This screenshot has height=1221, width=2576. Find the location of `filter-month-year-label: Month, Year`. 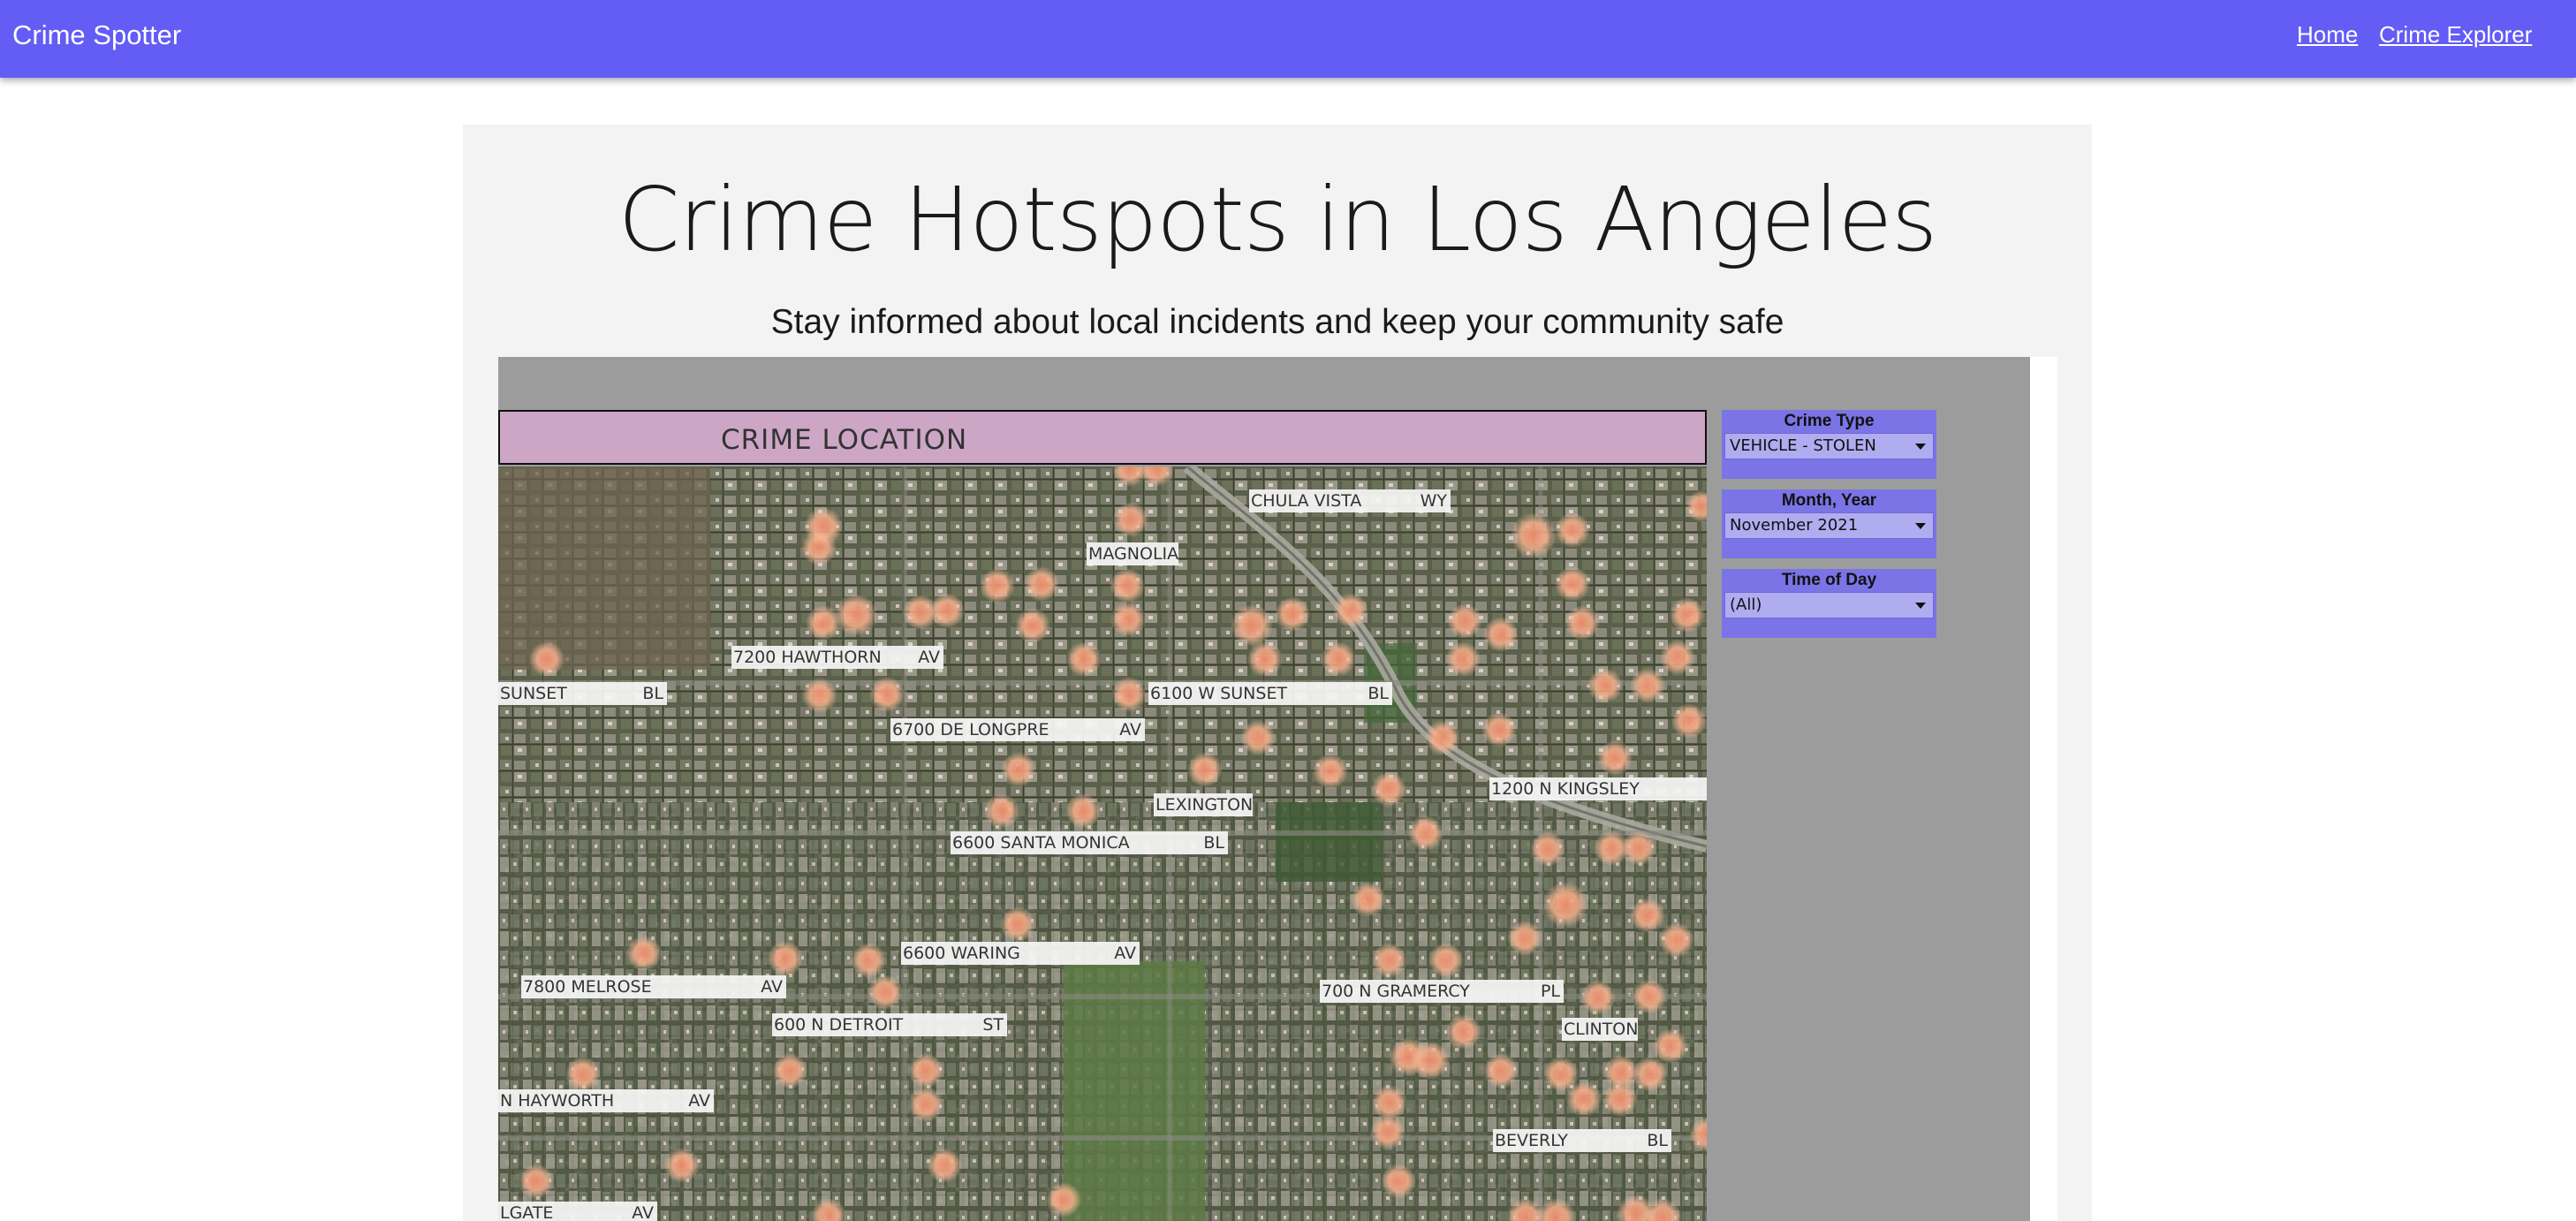

filter-month-year-label: Month, Year is located at coordinates (1829, 500).